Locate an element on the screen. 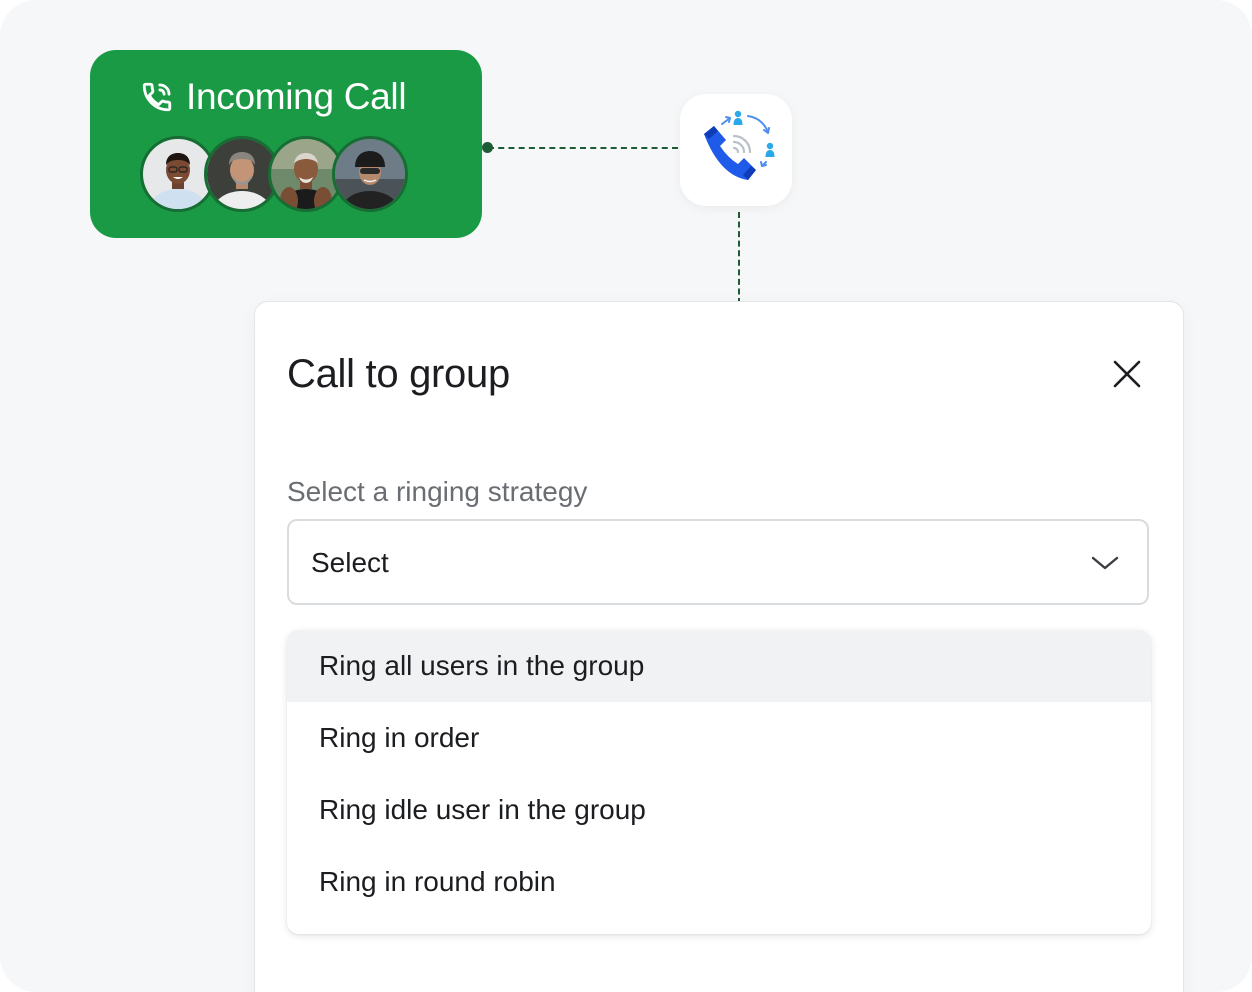 This screenshot has height=992, width=1252. incoming-call-header: Incoming Call is located at coordinates (273, 97).